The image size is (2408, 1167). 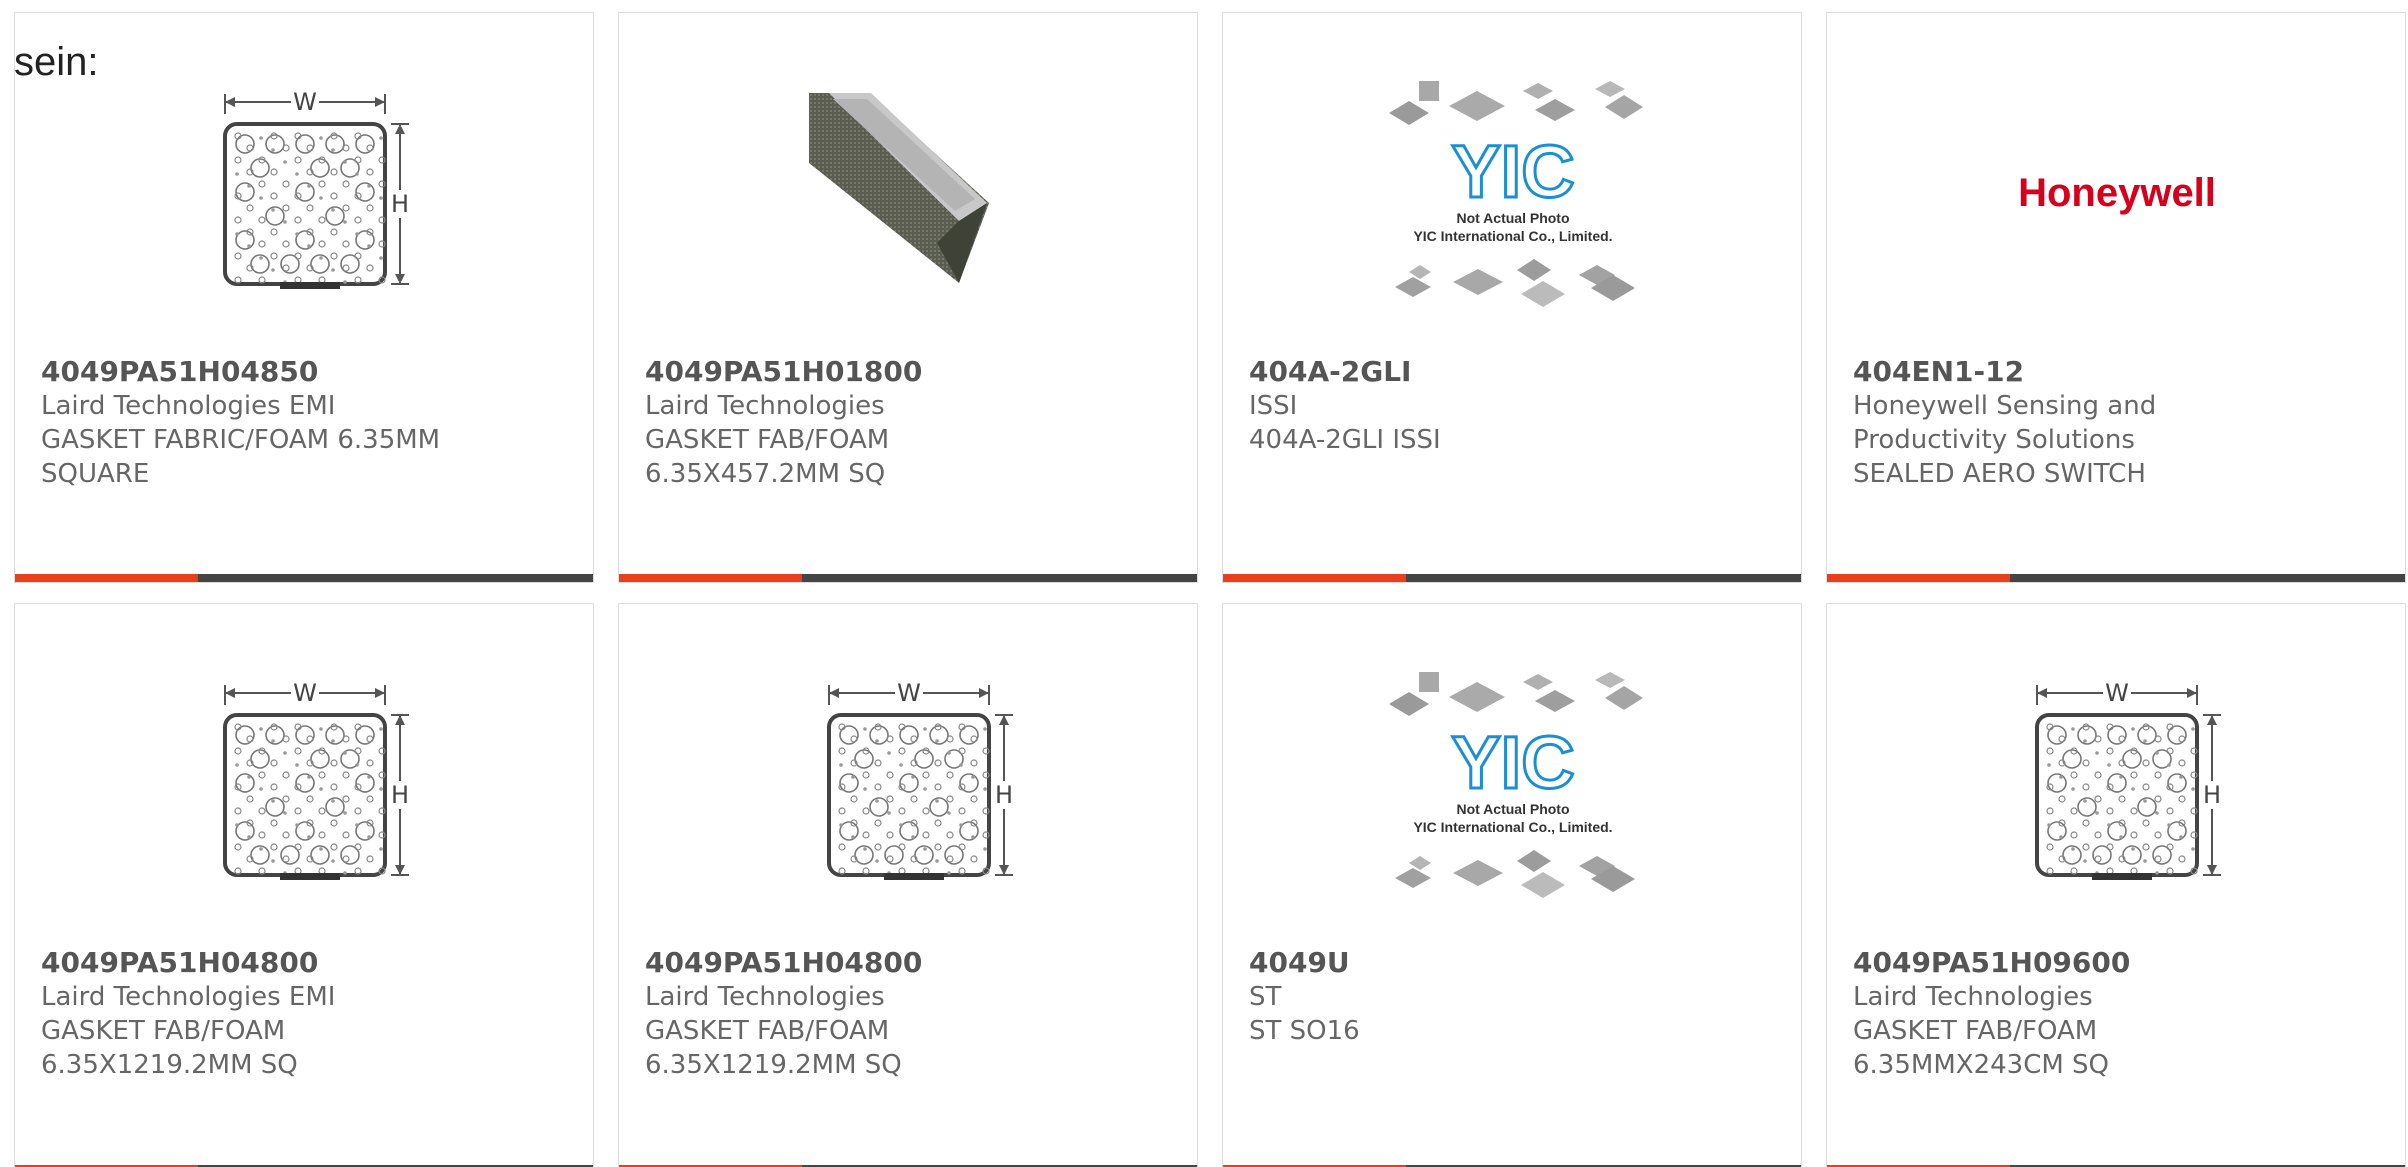 What do you see at coordinates (2119, 963) in the screenshot?
I see `part-number-link: 4049PA51H09600` at bounding box center [2119, 963].